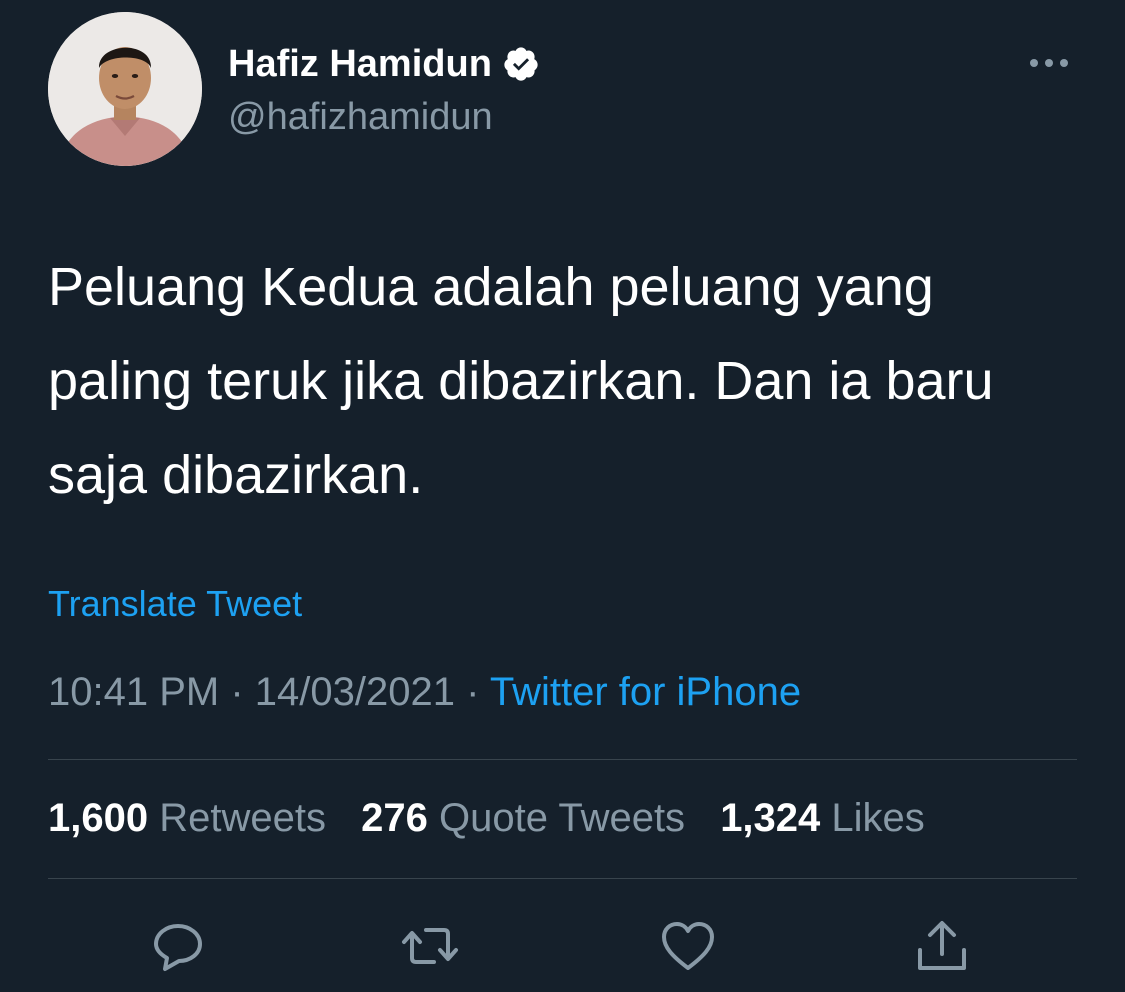 This screenshot has width=1125, height=992. Describe the element at coordinates (688, 946) in the screenshot. I see `like-icon` at that location.